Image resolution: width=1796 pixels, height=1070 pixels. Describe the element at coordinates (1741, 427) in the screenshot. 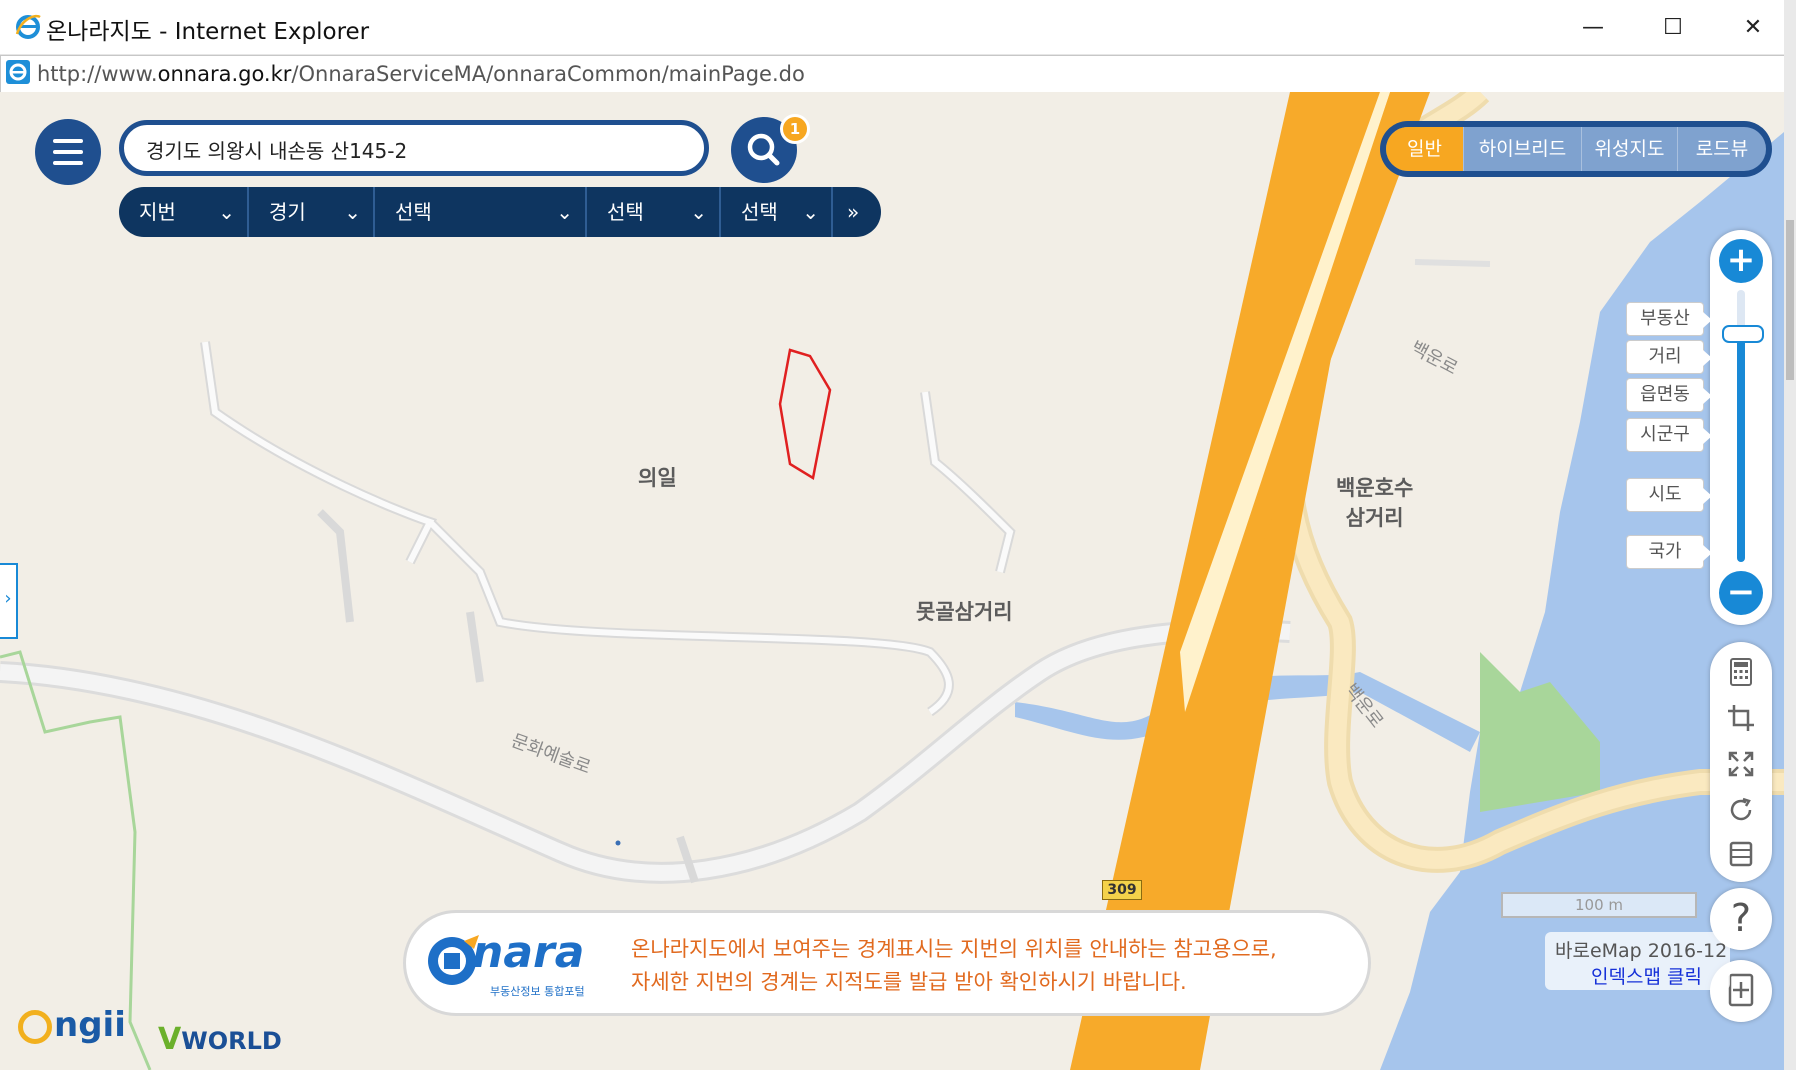

I see `zoom-control: + −` at that location.